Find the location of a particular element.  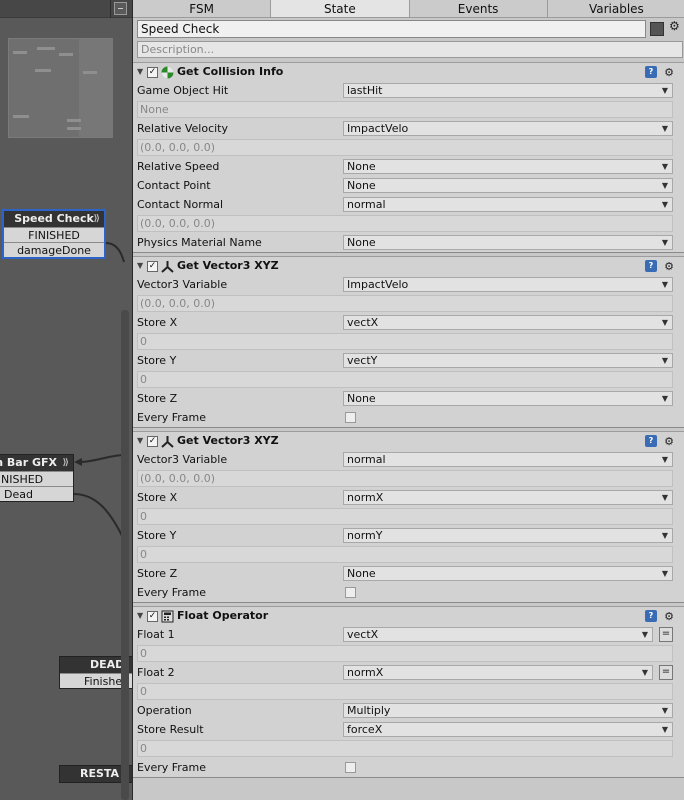

property-row-relative-speed: Relative Speed None ▼ is located at coordinates (408, 166).